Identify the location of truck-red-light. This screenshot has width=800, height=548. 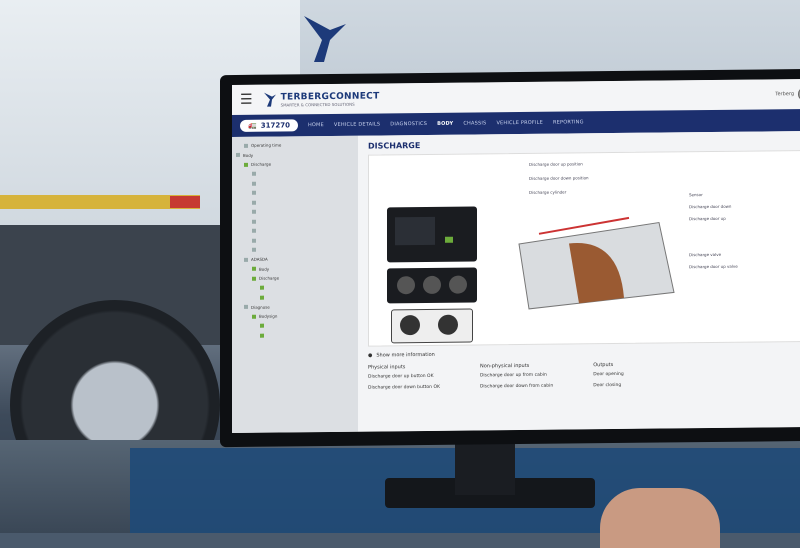
(185, 202).